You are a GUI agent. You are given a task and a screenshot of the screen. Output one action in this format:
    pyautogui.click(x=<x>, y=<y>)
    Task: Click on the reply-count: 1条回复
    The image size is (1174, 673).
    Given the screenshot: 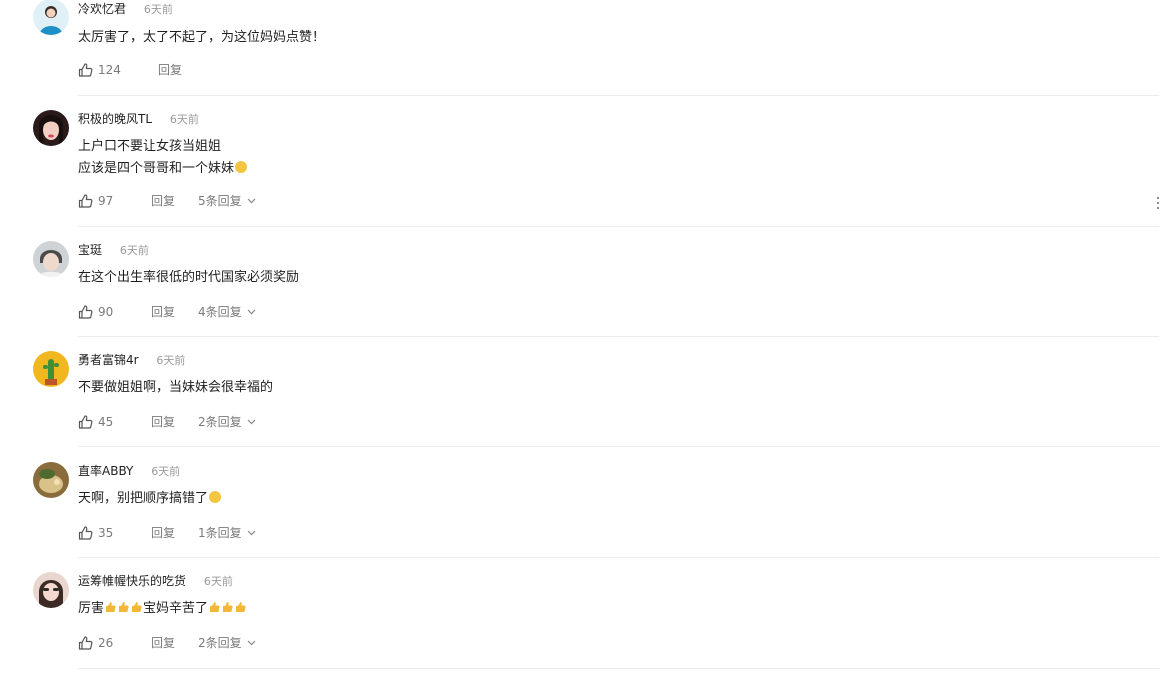 What is the action you would take?
    pyautogui.click(x=220, y=533)
    